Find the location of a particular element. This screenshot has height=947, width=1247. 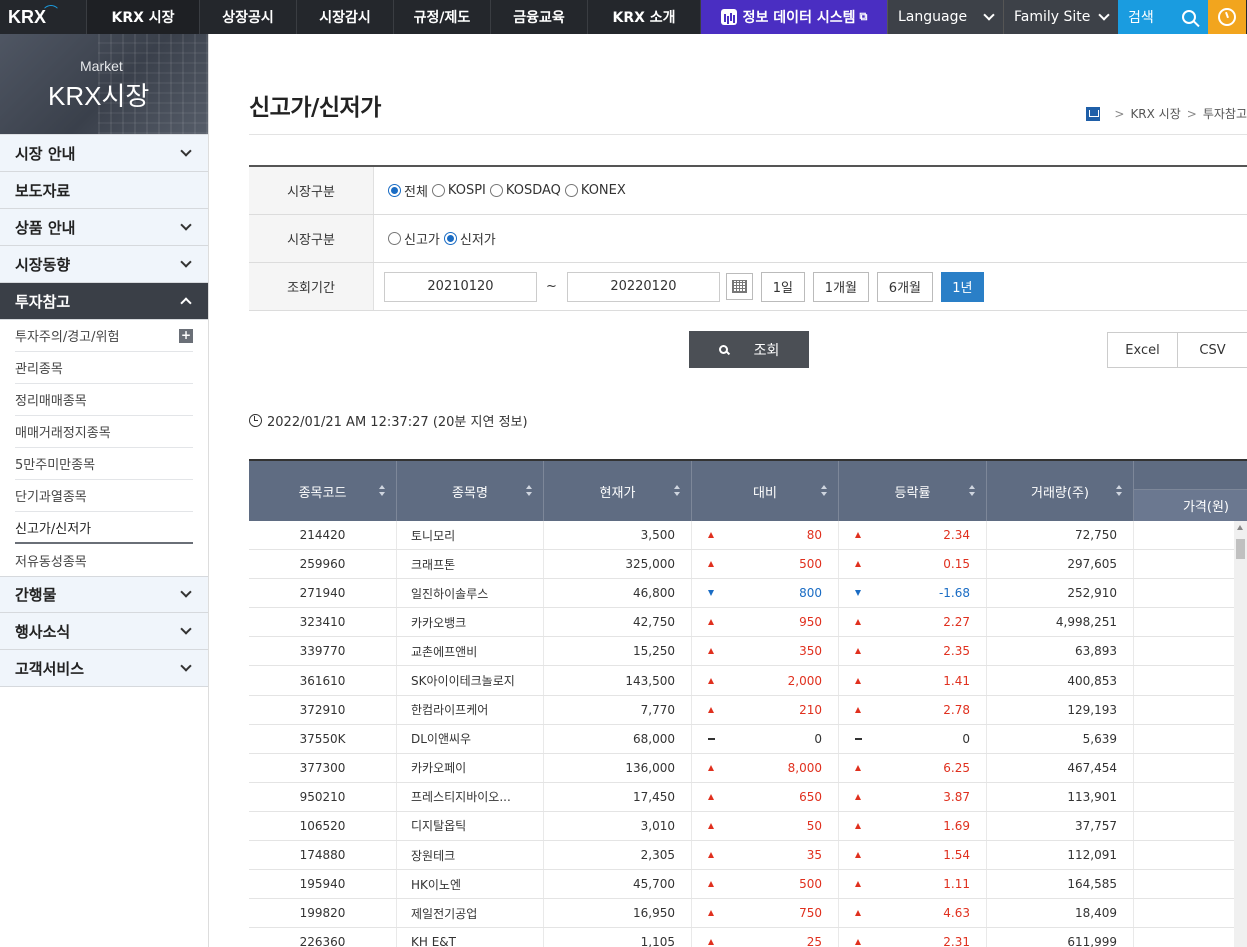

sidebar-item-products: 상품 안내 is located at coordinates (104, 227).